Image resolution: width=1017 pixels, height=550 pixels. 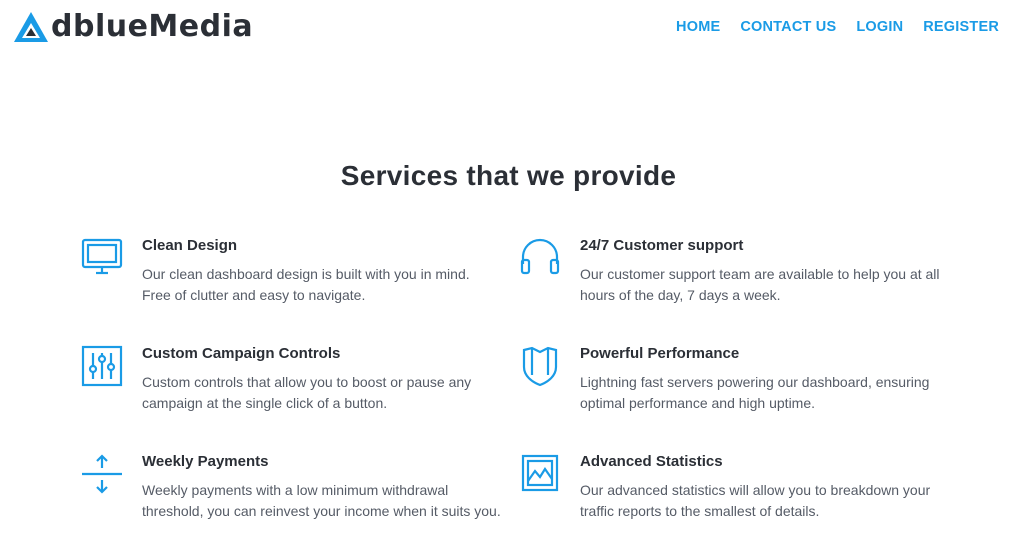 I want to click on nav-contact-us-link: CONTACT US, so click(x=788, y=27).